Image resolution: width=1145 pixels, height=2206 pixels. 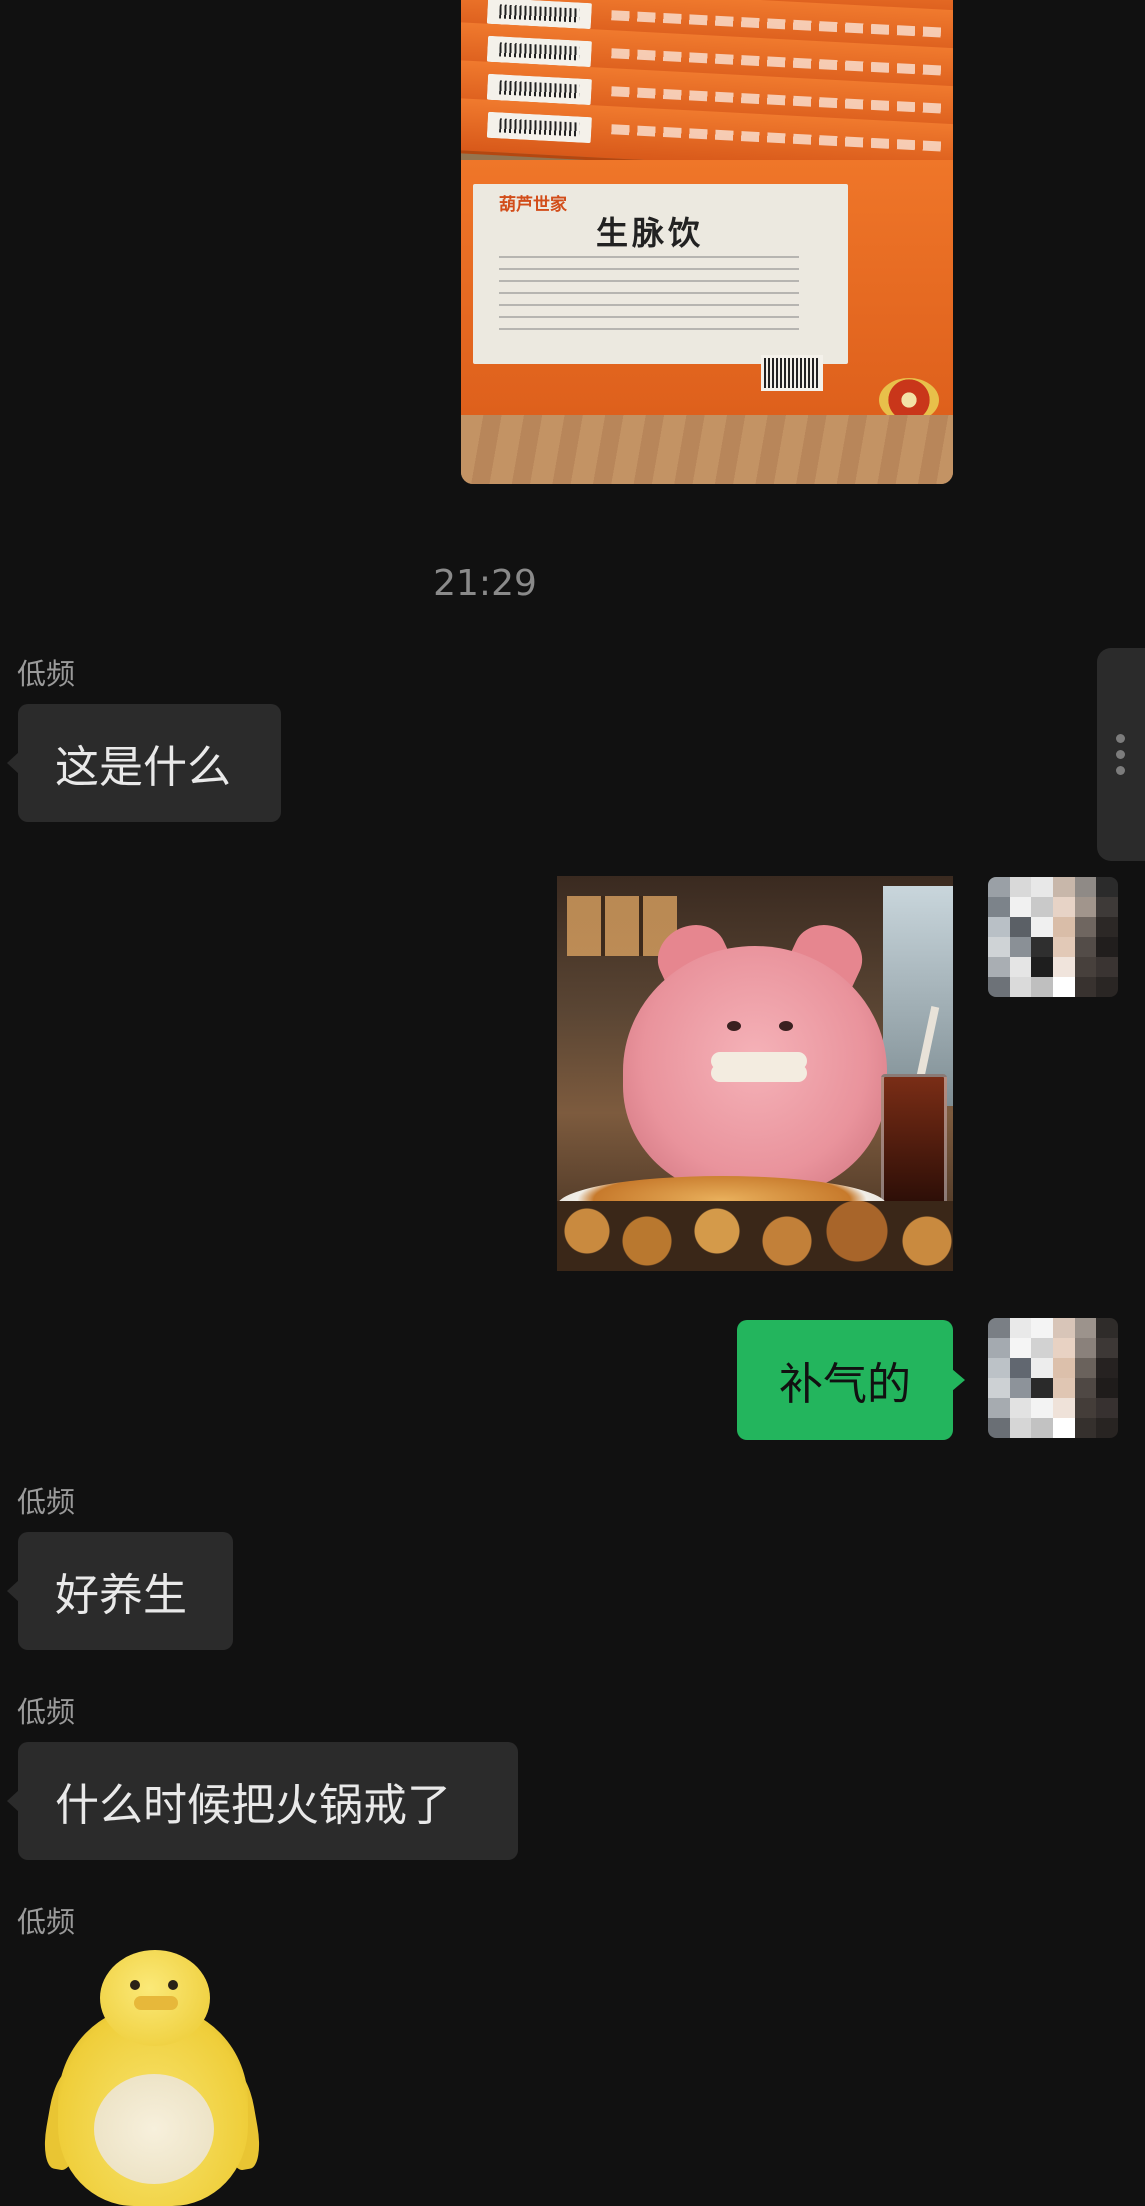 I want to click on side-panel-handle, so click(x=1121, y=754).